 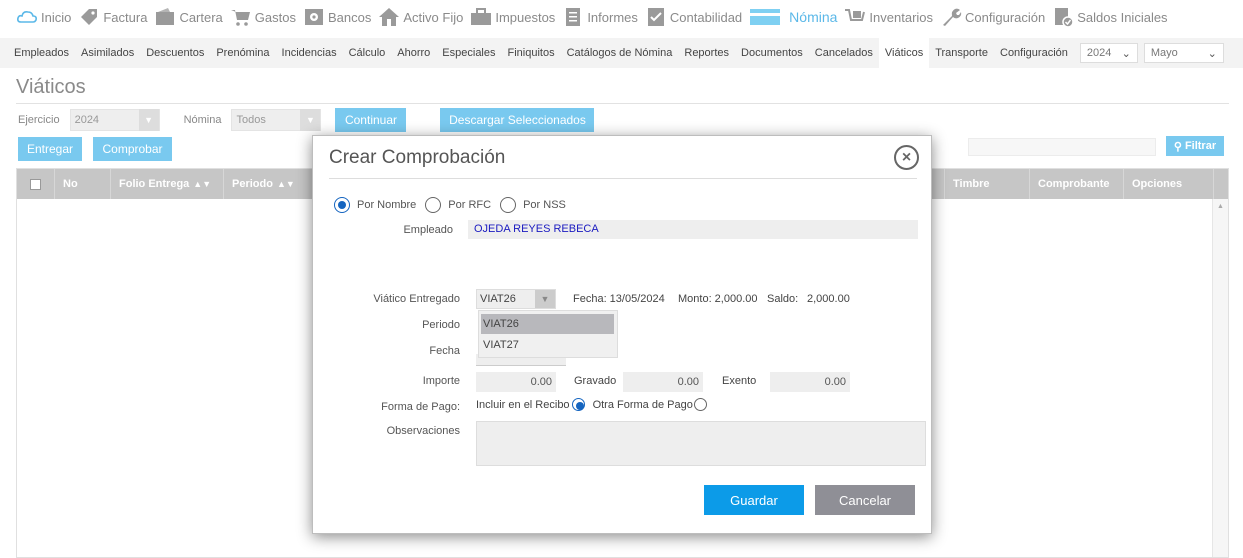 I want to click on page-title: Viáticos, so click(x=51, y=87).